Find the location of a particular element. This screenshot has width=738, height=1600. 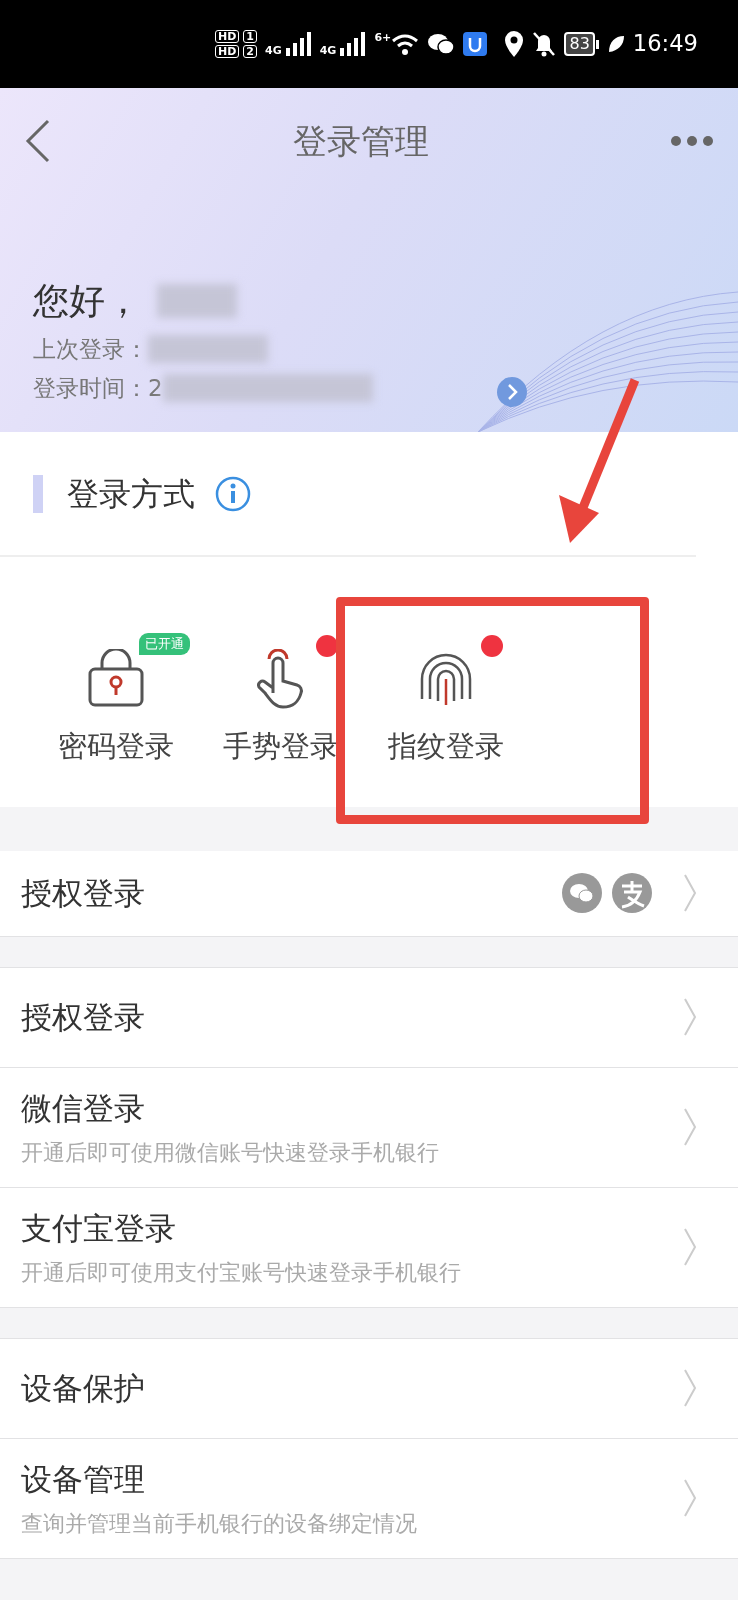

status-badge: 已开通 is located at coordinates (164, 644).